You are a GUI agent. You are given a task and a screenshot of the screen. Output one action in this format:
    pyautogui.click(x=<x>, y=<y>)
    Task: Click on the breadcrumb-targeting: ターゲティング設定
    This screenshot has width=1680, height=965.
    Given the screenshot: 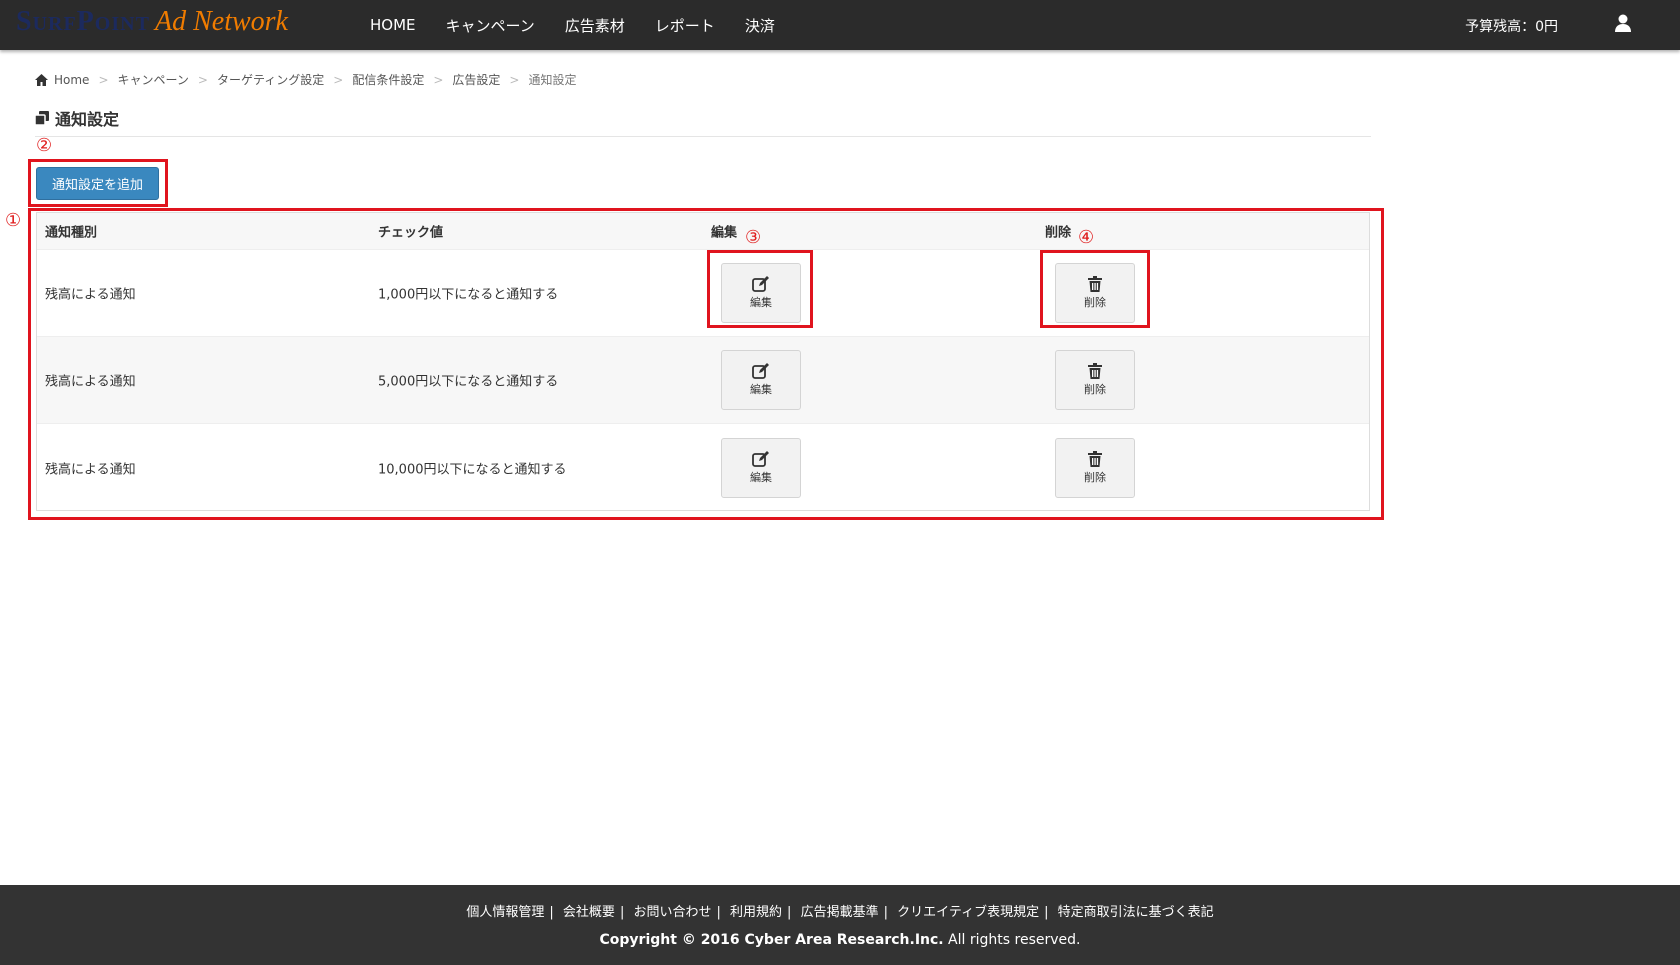 What is the action you would take?
    pyautogui.click(x=270, y=79)
    